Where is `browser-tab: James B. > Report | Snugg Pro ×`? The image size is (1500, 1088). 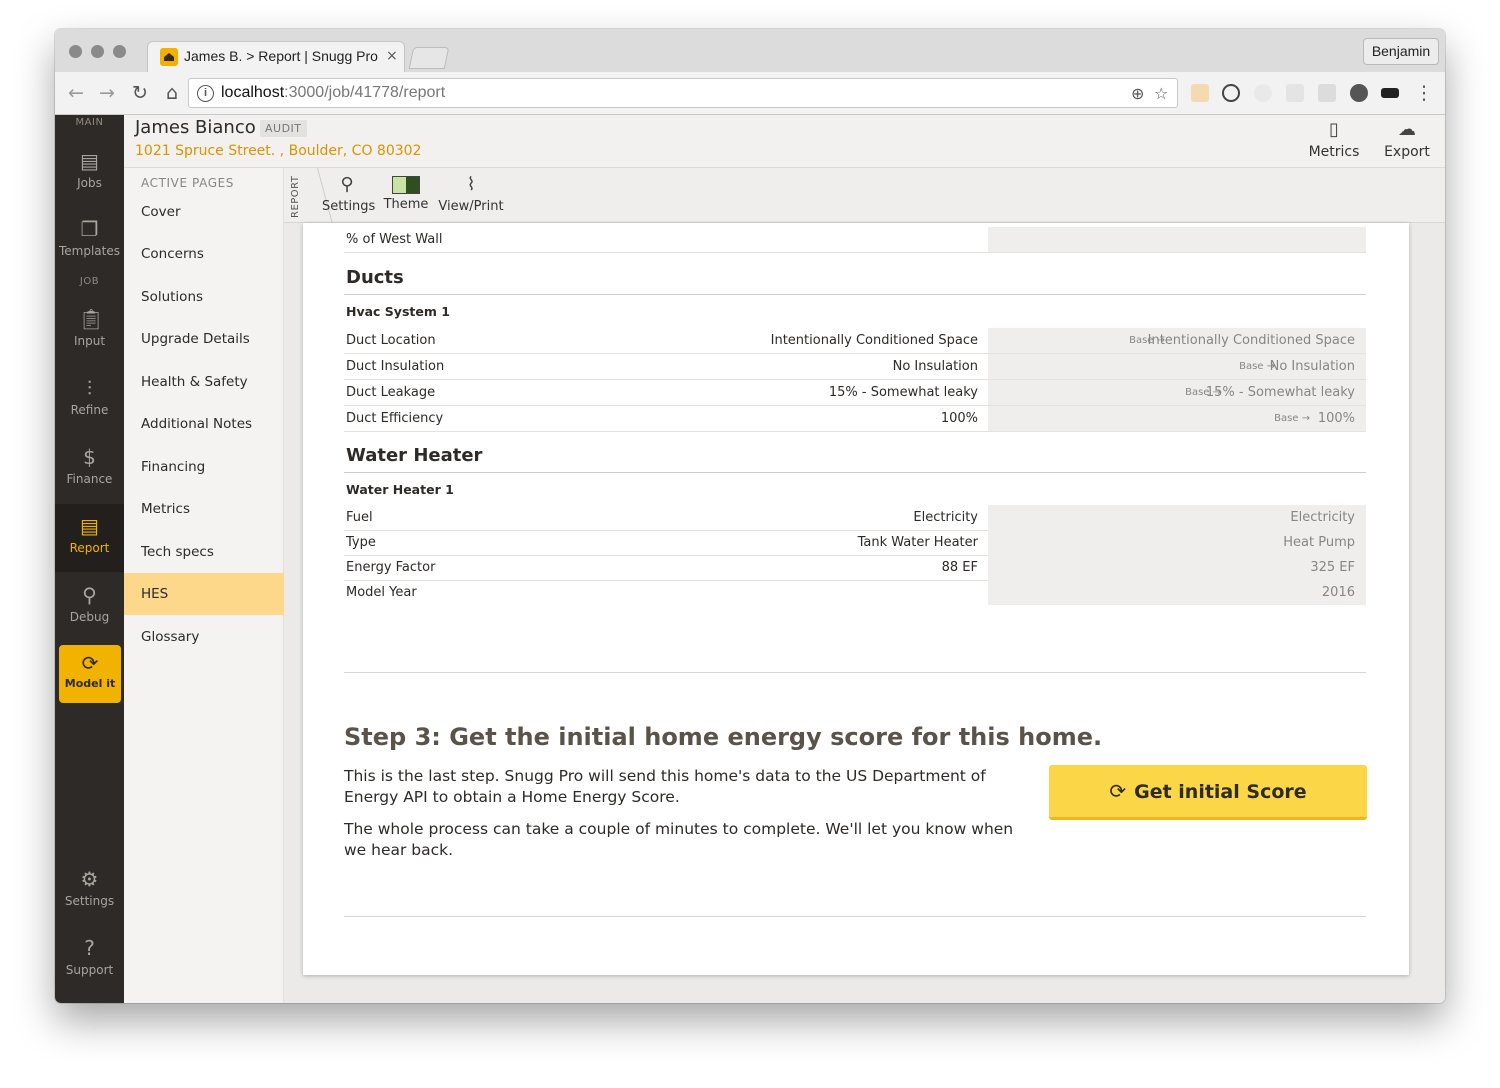 browser-tab: James B. > Report | Snugg Pro × is located at coordinates (276, 56).